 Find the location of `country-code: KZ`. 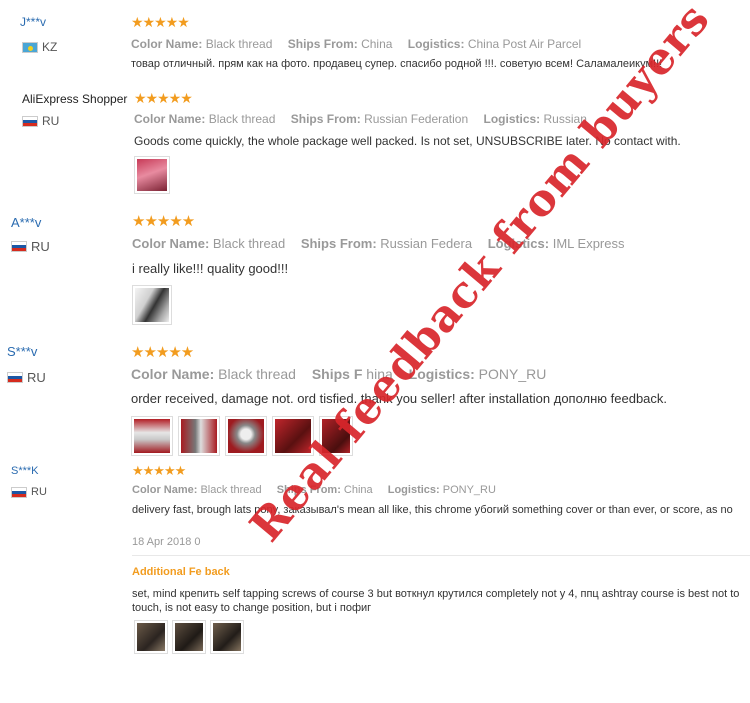

country-code: KZ is located at coordinates (50, 47).